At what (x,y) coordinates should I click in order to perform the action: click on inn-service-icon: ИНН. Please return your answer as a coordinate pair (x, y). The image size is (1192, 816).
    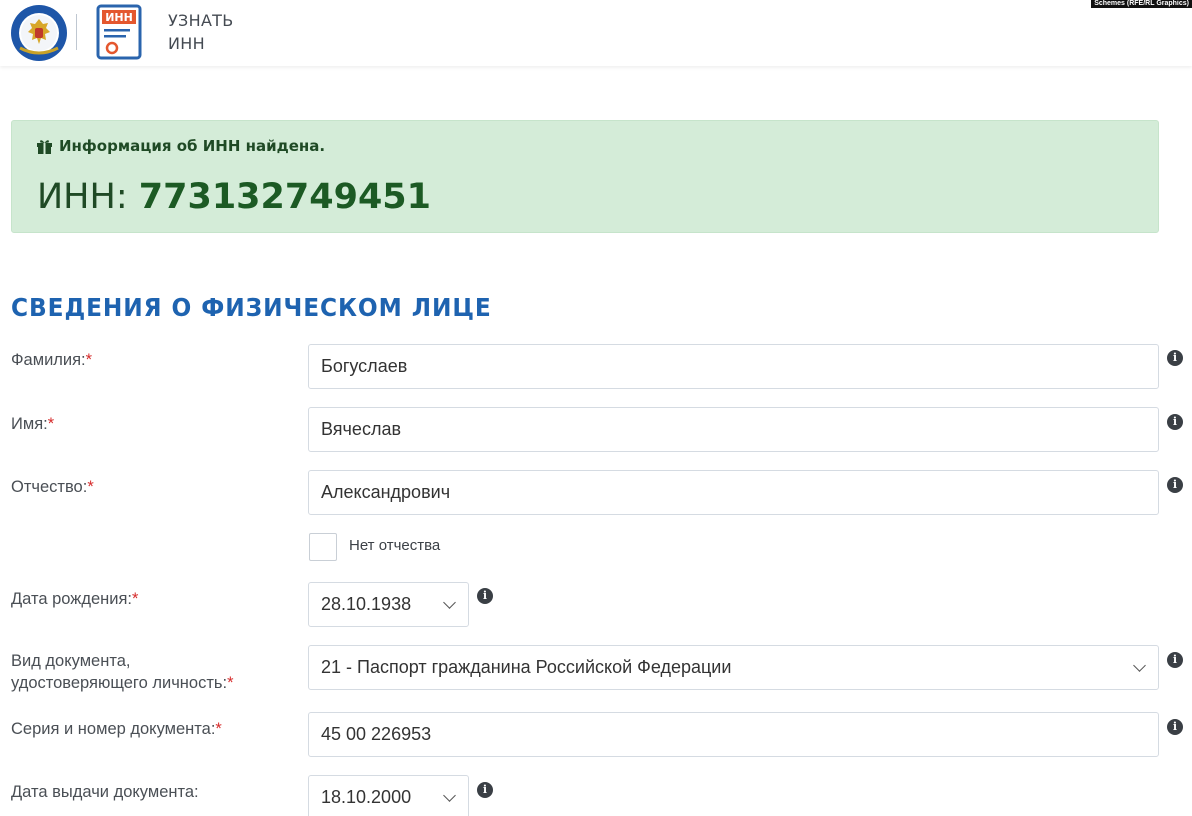
    Looking at the image, I should click on (119, 32).